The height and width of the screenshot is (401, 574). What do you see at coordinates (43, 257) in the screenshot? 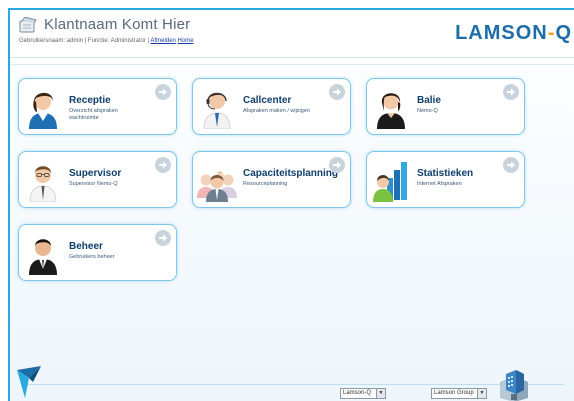
I see `admin-man-icon` at bounding box center [43, 257].